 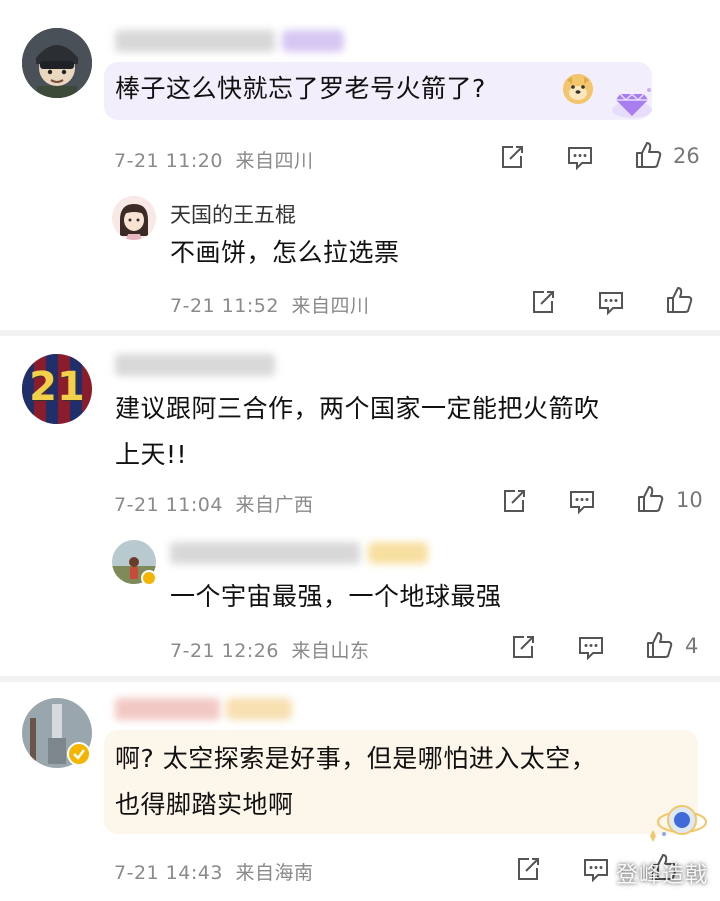 What do you see at coordinates (168, 873) in the screenshot?
I see `comment-date: 7-21 14:43` at bounding box center [168, 873].